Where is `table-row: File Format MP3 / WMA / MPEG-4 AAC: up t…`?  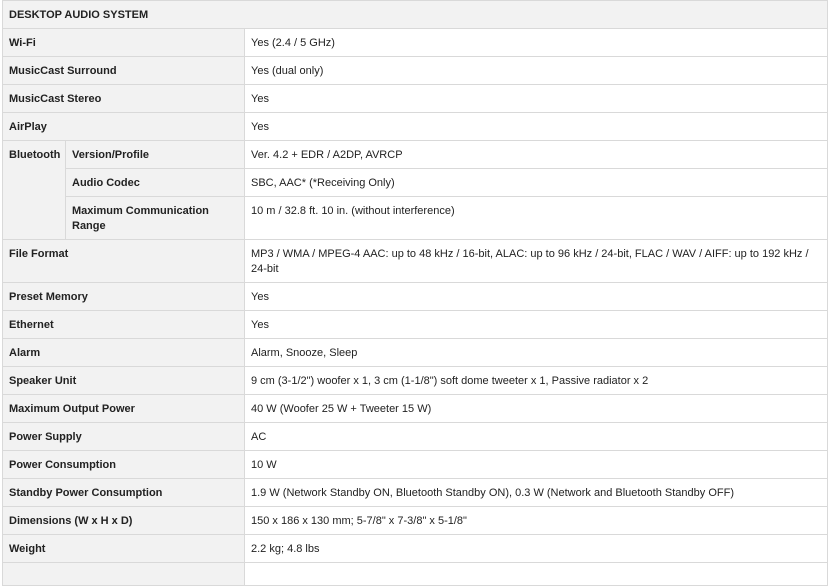
table-row: File Format MP3 / WMA / MPEG-4 AAC: up t… is located at coordinates (415, 261).